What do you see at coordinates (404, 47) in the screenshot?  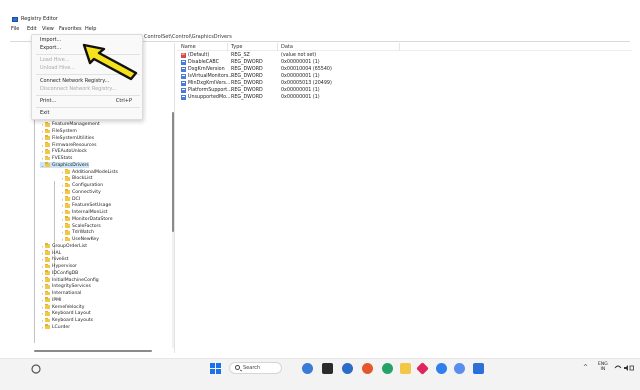 I see `values-column-header: Name Type Data` at bounding box center [404, 47].